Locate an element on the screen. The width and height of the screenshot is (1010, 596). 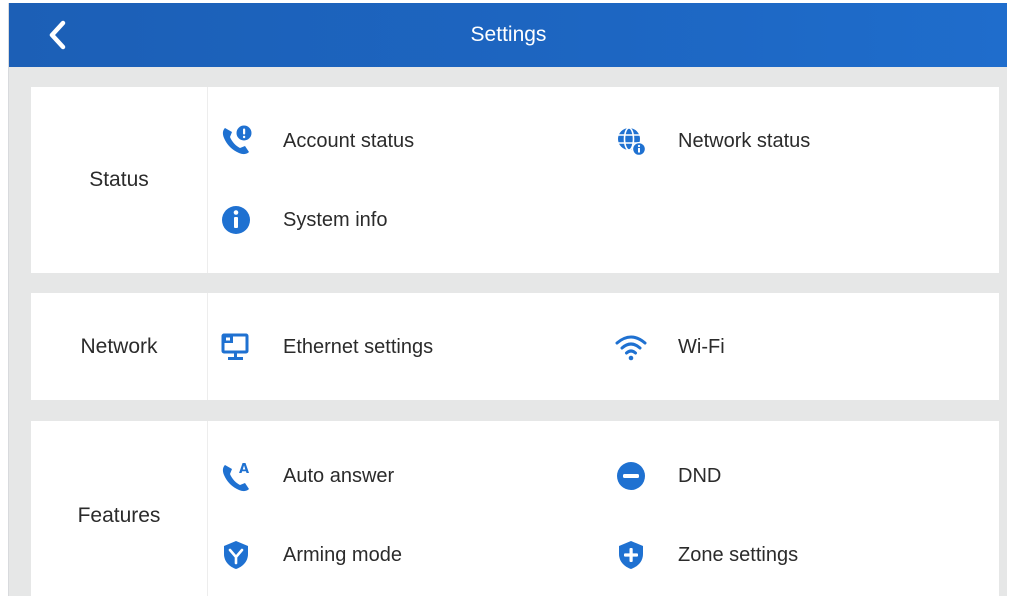
svg-text: A is located at coordinates (244, 469).